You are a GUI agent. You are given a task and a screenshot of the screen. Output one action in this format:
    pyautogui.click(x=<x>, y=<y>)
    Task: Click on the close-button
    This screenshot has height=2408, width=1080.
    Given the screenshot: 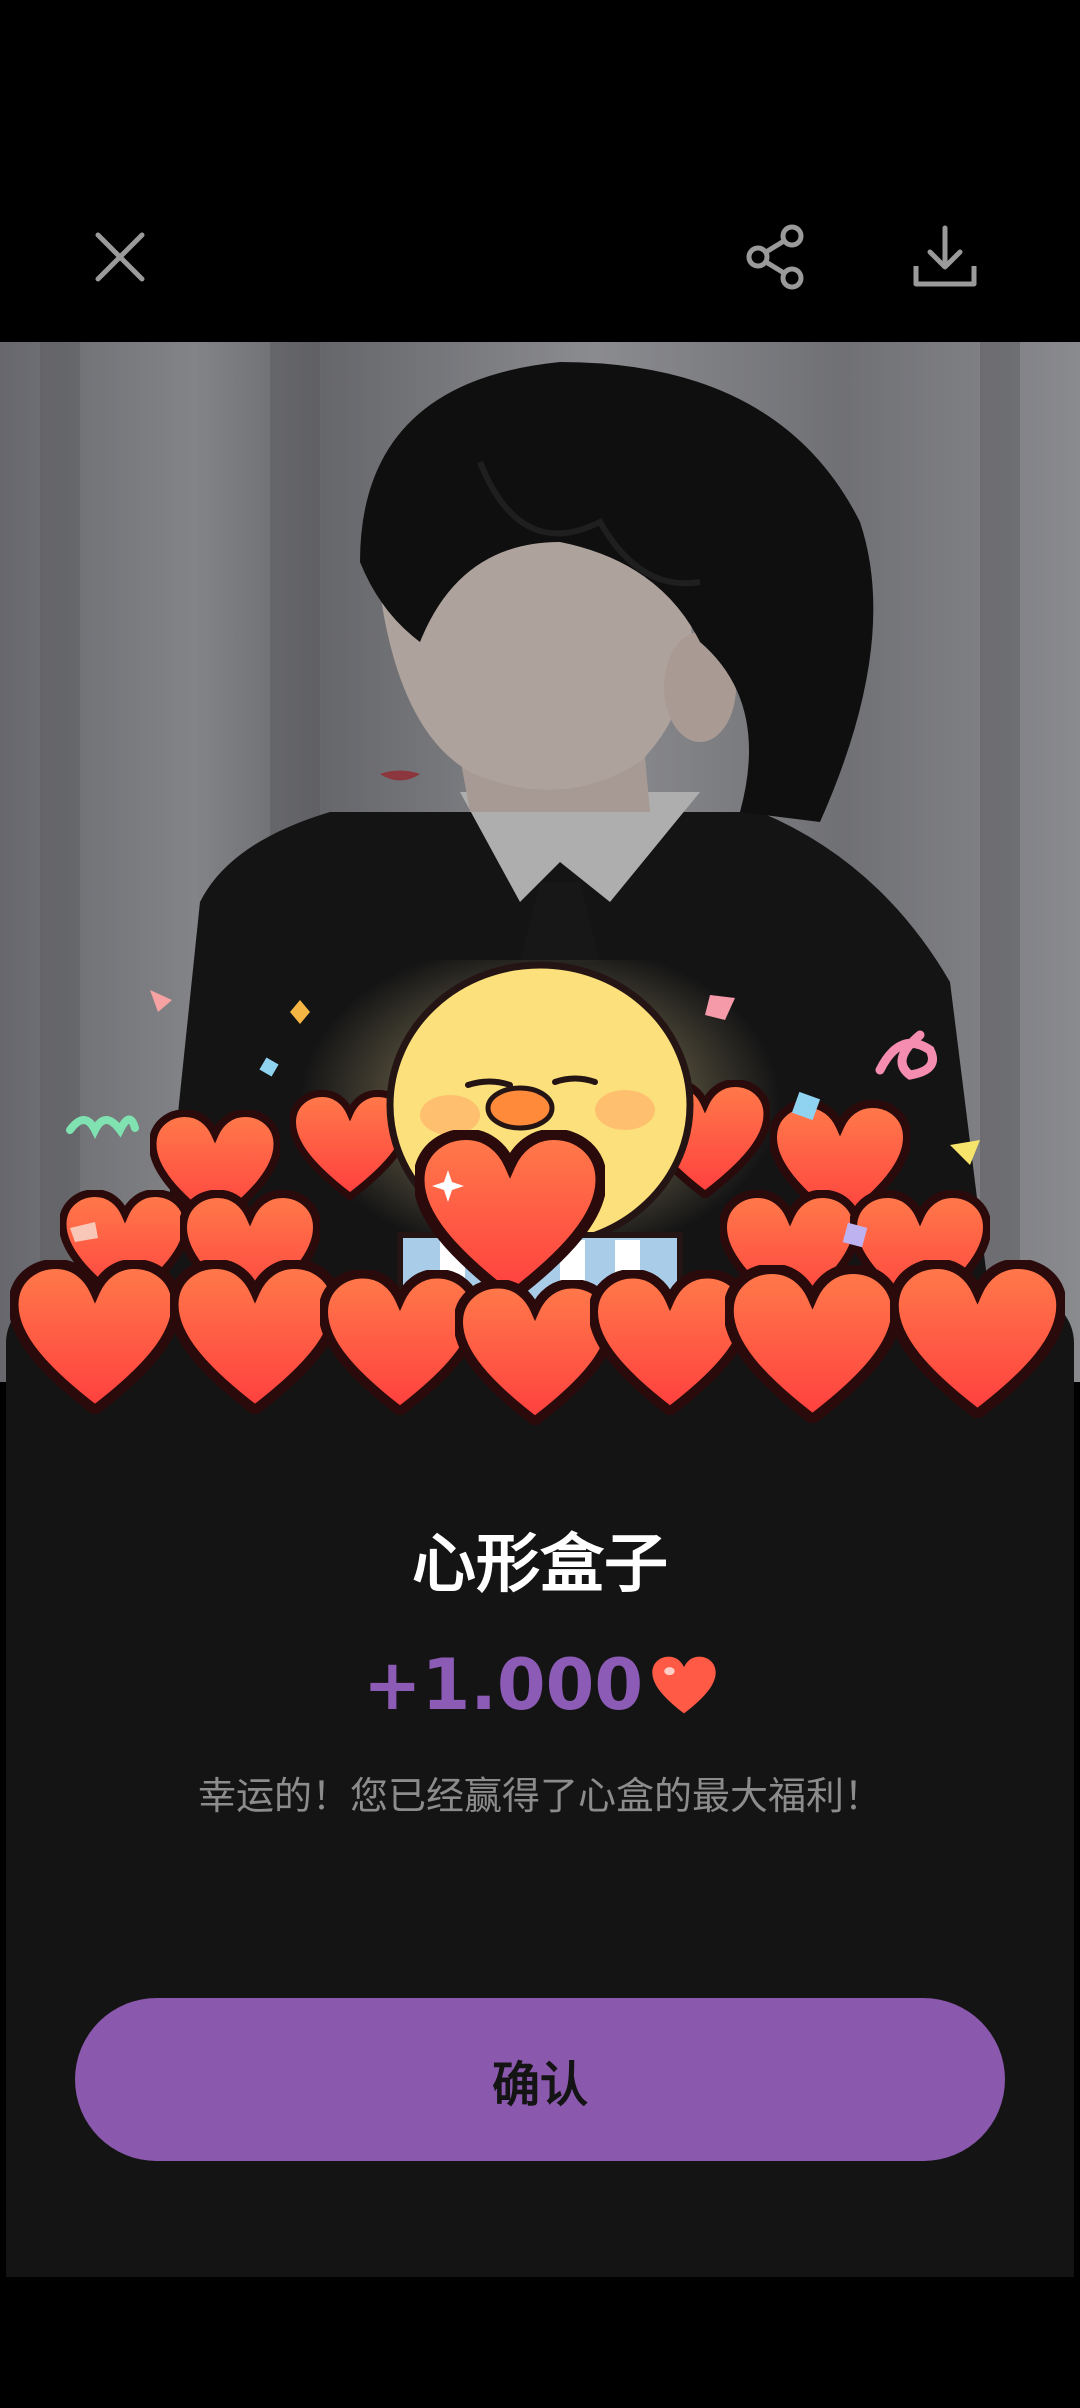 What is the action you would take?
    pyautogui.click(x=120, y=257)
    